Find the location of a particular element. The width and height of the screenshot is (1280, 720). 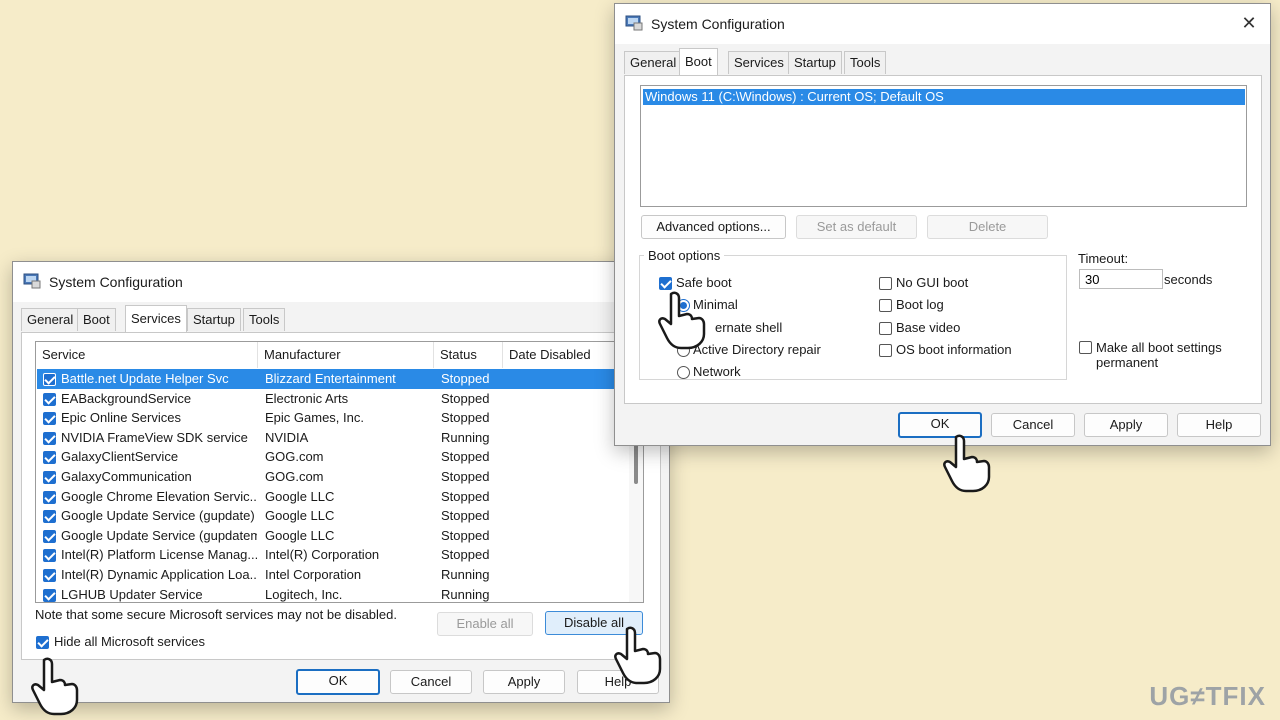

boot-log-label: Boot log is located at coordinates (920, 304).